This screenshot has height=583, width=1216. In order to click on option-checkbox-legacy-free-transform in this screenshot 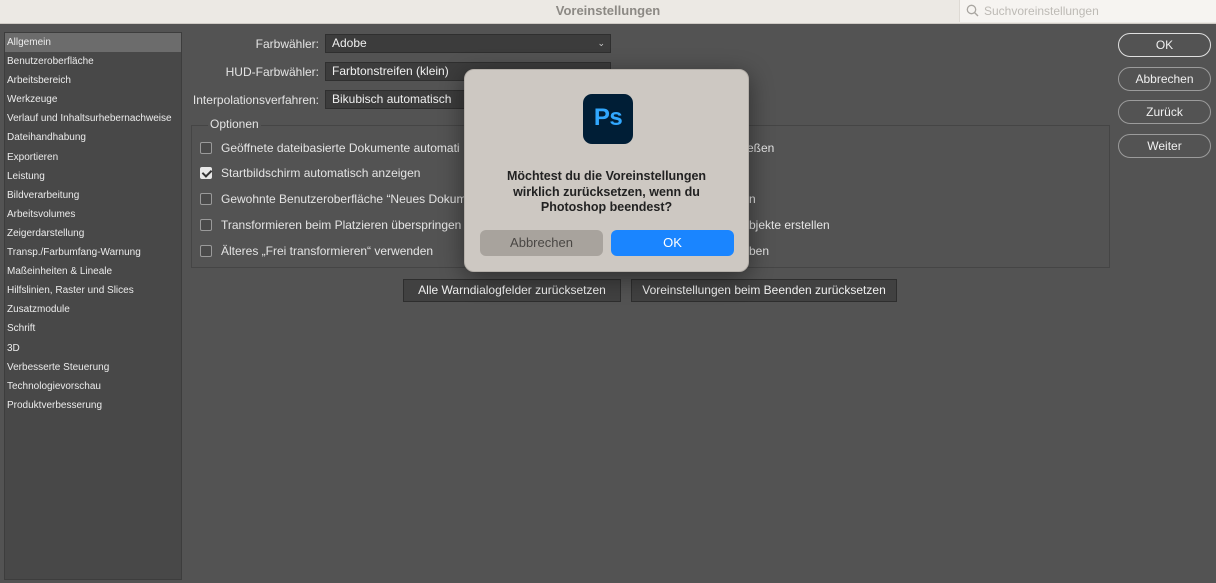, I will do `click(206, 251)`.